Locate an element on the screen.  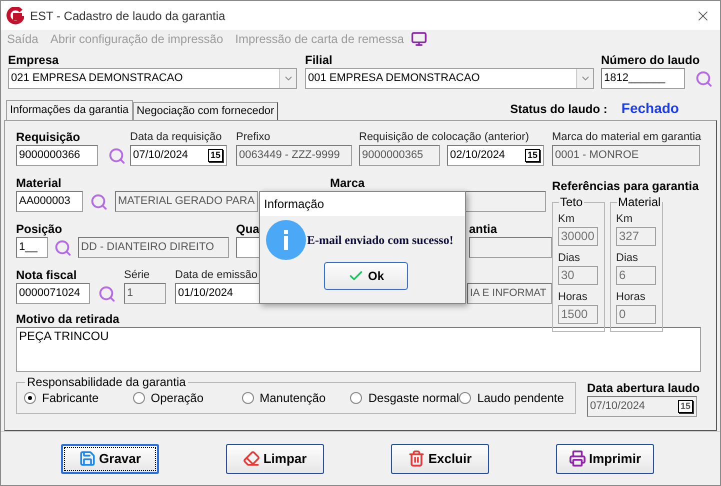
field-label: Motivo da retirada is located at coordinates (68, 319).